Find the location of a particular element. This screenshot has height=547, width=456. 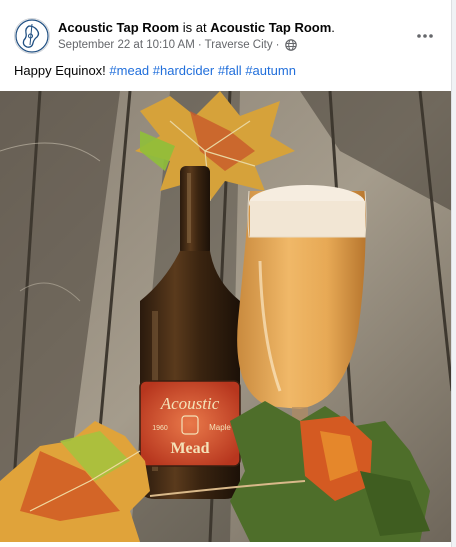

label-acoustic: Acoustic is located at coordinates (190, 403).